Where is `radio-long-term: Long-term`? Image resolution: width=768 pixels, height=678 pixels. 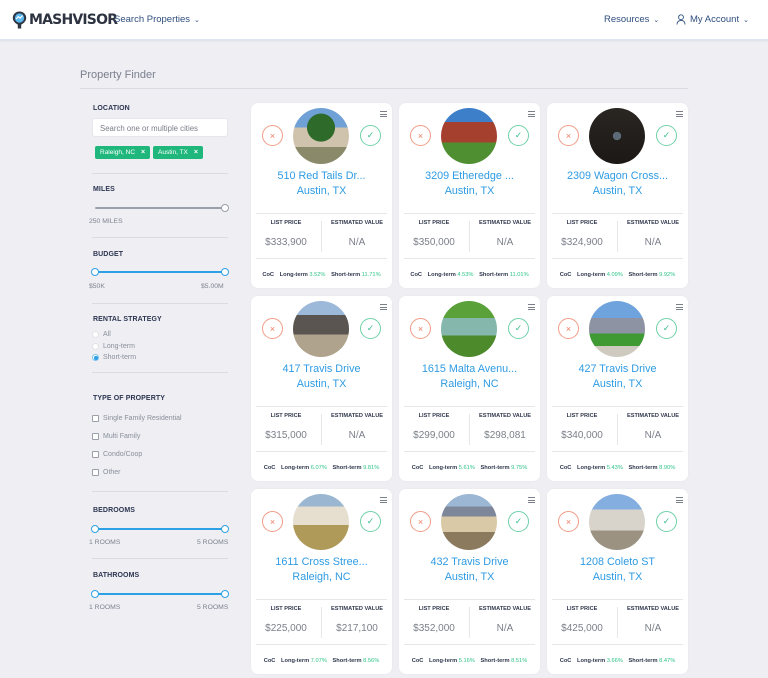
radio-long-term: Long-term is located at coordinates (113, 346).